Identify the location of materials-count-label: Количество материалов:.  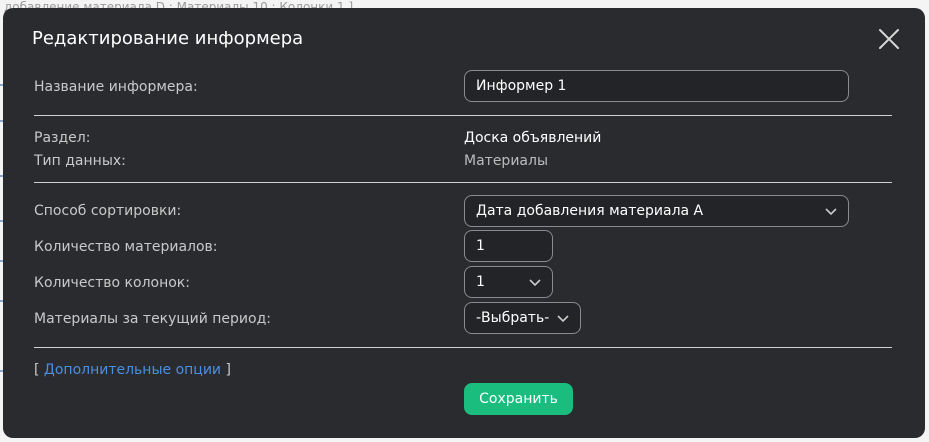
(126, 247).